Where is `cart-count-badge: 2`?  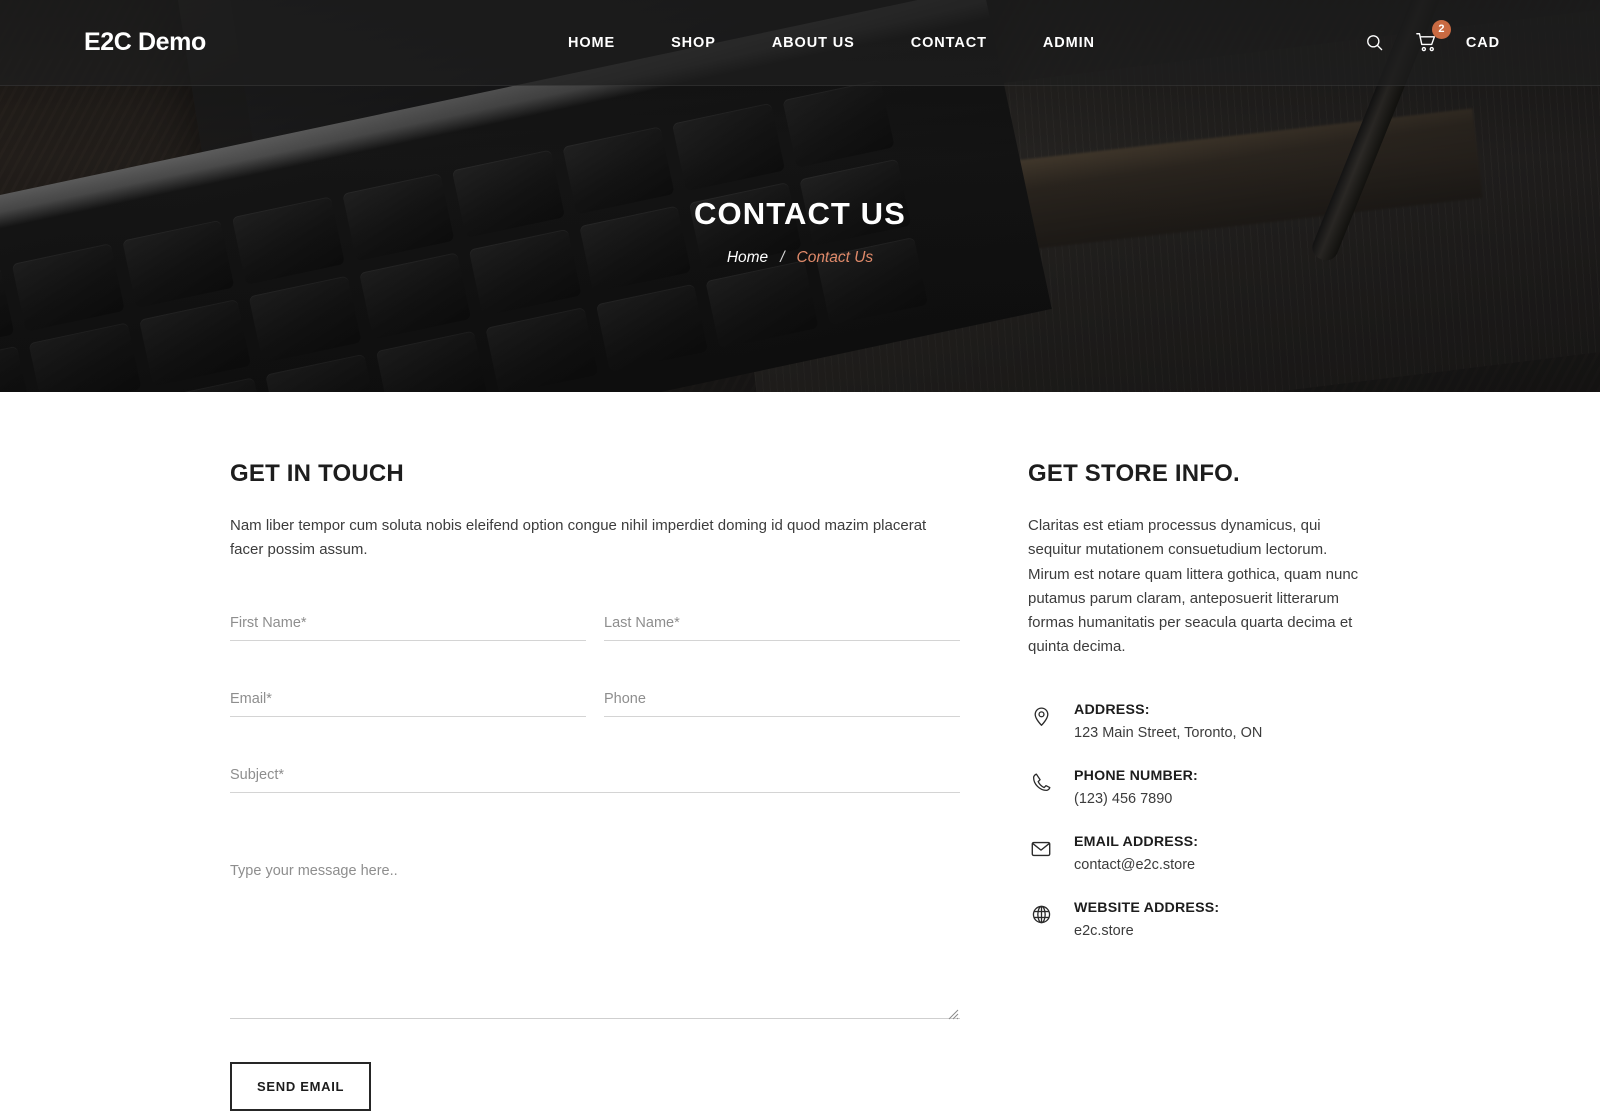 cart-count-badge: 2 is located at coordinates (1441, 29).